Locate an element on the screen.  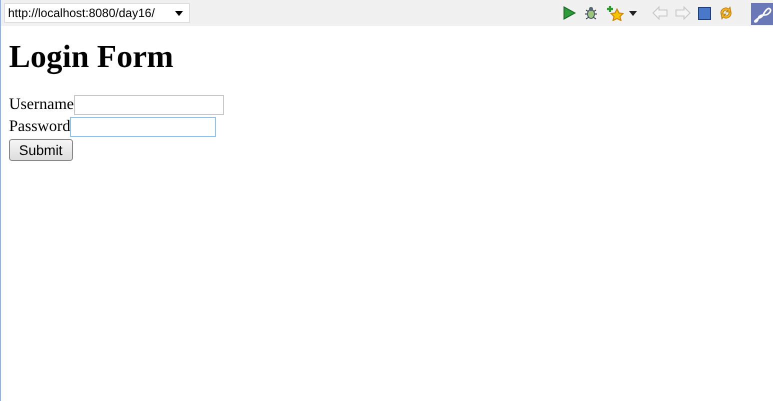
star-plus-icon is located at coordinates (615, 13).